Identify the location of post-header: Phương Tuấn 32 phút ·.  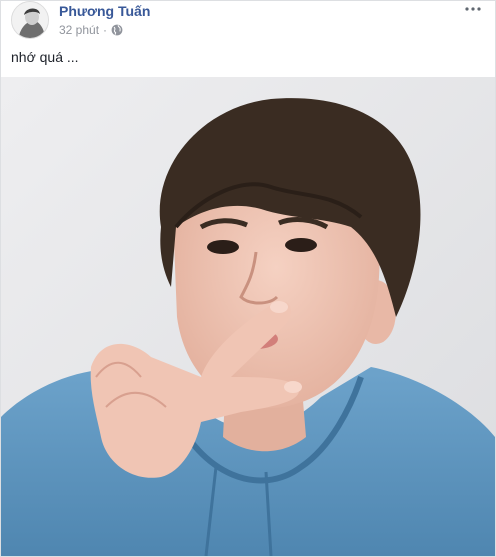
(248, 23).